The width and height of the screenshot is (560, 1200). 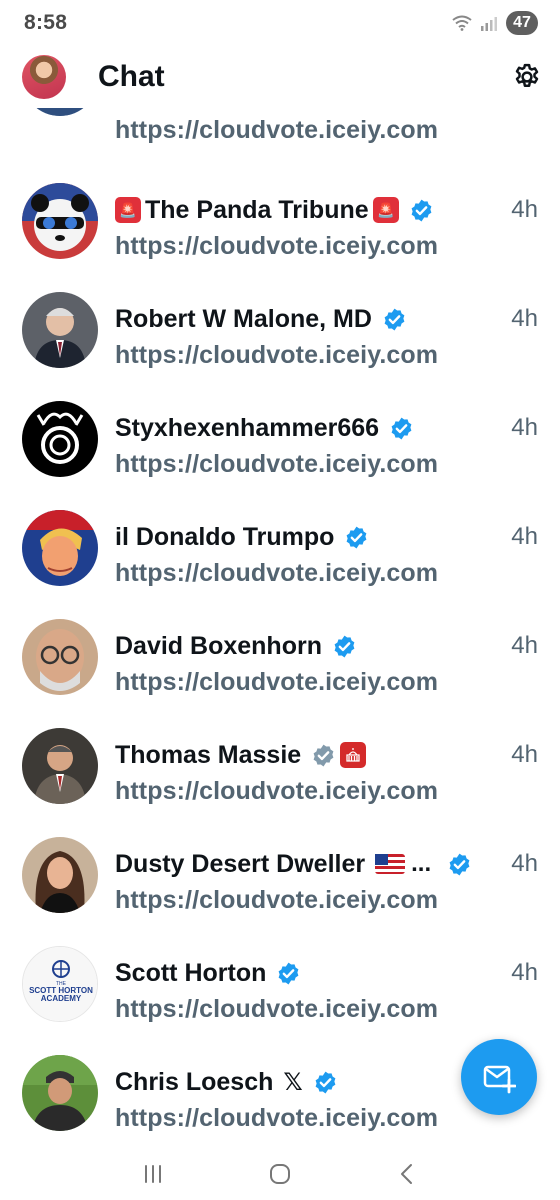 What do you see at coordinates (462, 23) in the screenshot?
I see `wifi-icon` at bounding box center [462, 23].